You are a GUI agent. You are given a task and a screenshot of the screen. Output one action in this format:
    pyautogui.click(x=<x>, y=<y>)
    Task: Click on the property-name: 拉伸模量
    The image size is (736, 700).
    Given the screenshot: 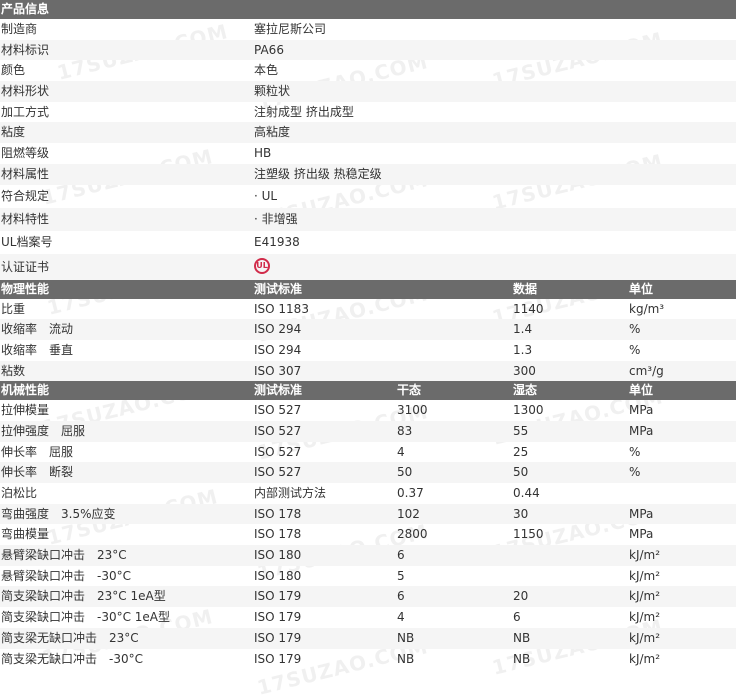 What is the action you would take?
    pyautogui.click(x=25, y=410)
    